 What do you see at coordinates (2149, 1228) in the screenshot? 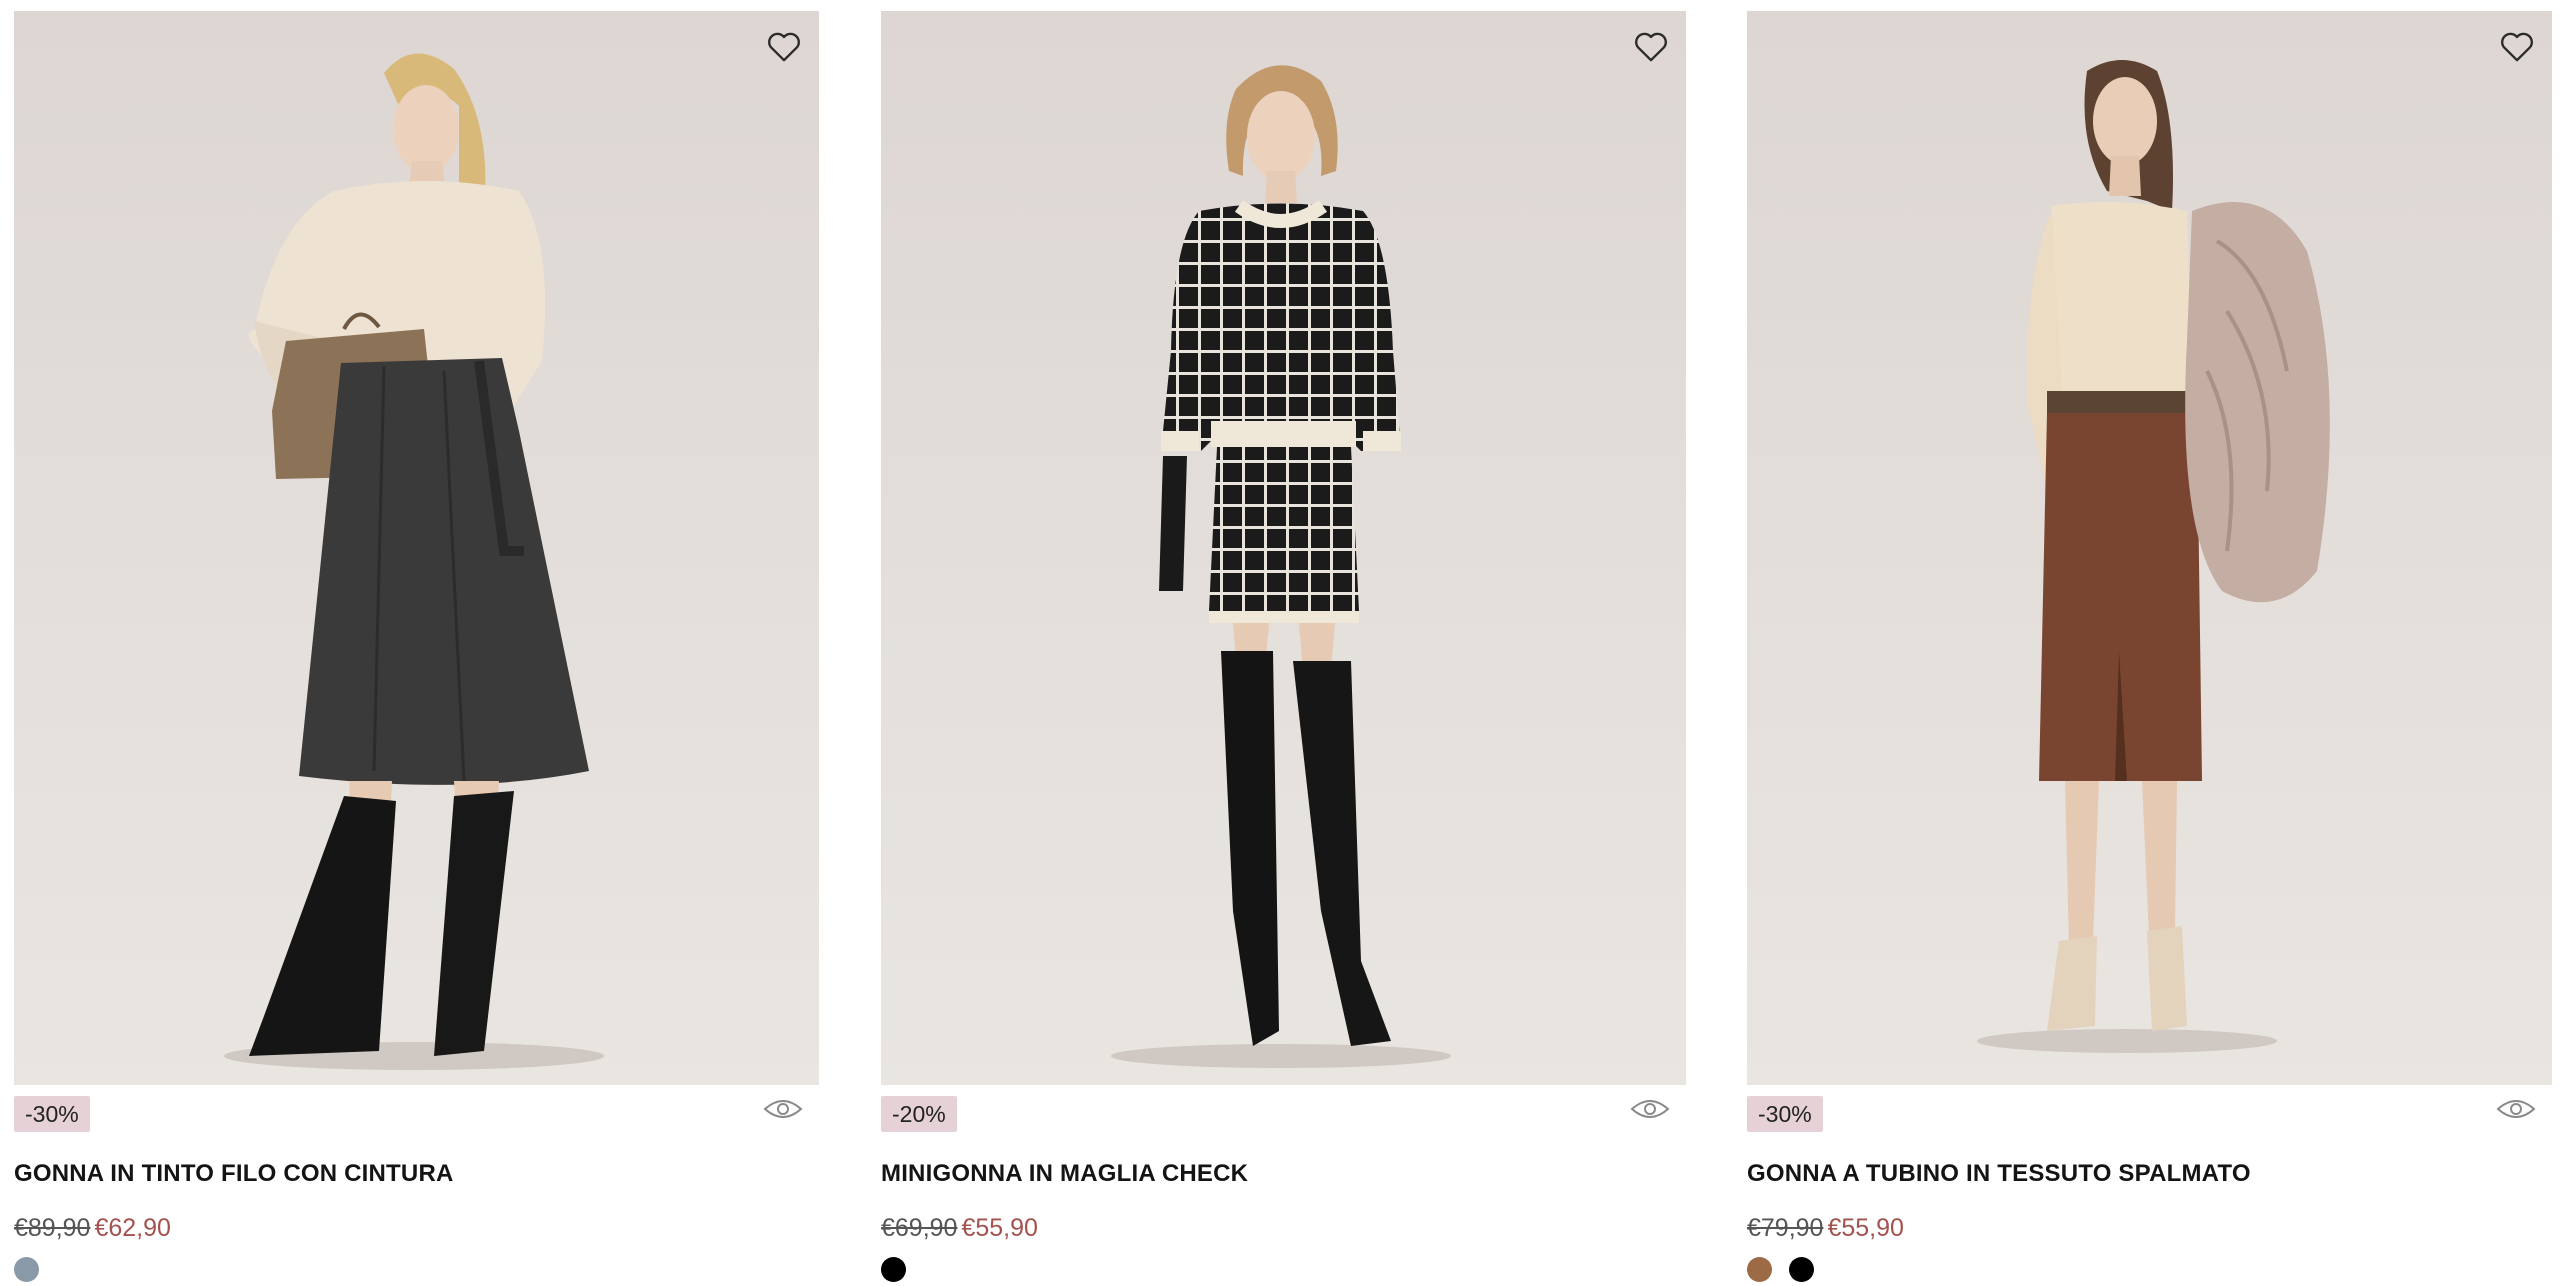
I see `product-price: €79,90 €55,90` at bounding box center [2149, 1228].